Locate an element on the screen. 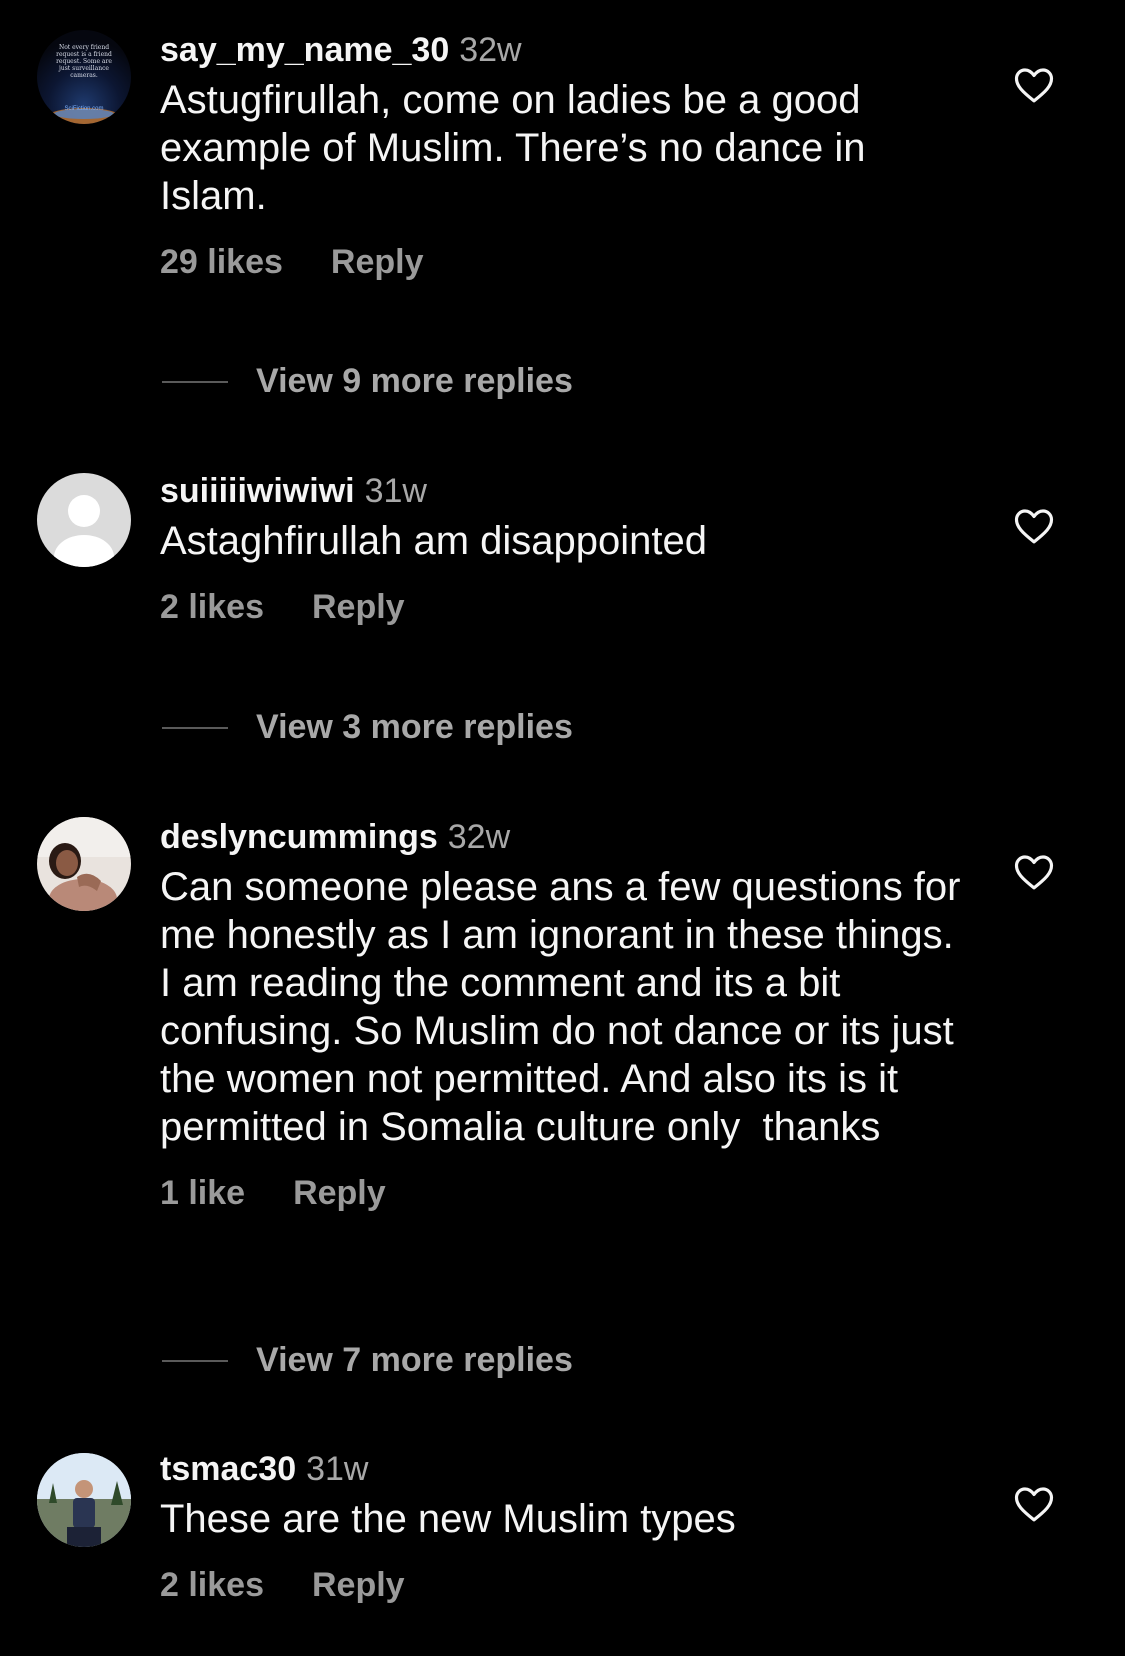 This screenshot has width=1125, height=1656. likes-count: 29 likes is located at coordinates (221, 262).